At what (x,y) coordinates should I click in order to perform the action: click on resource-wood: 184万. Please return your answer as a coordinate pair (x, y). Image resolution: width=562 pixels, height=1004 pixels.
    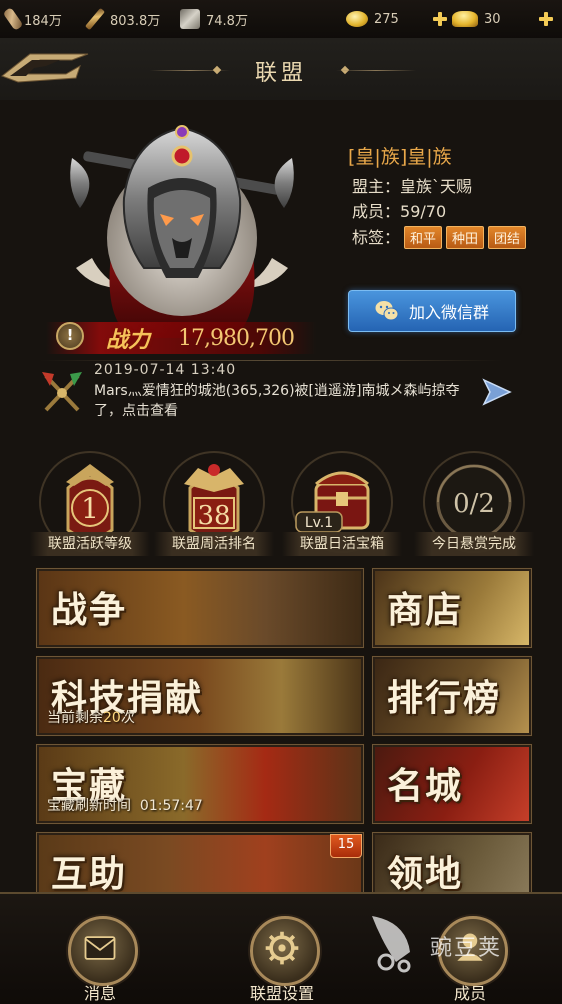
    Looking at the image, I should click on (32, 19).